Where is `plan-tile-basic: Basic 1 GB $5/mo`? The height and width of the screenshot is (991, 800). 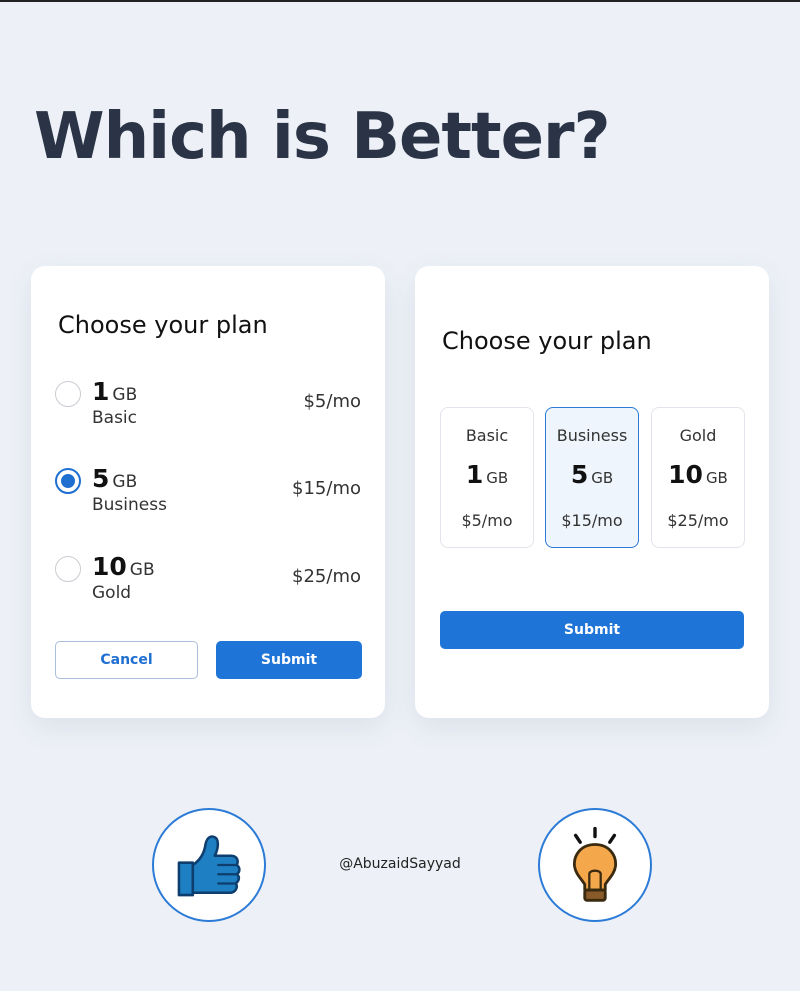
plan-tile-basic: Basic 1 GB $5/mo is located at coordinates (487, 477).